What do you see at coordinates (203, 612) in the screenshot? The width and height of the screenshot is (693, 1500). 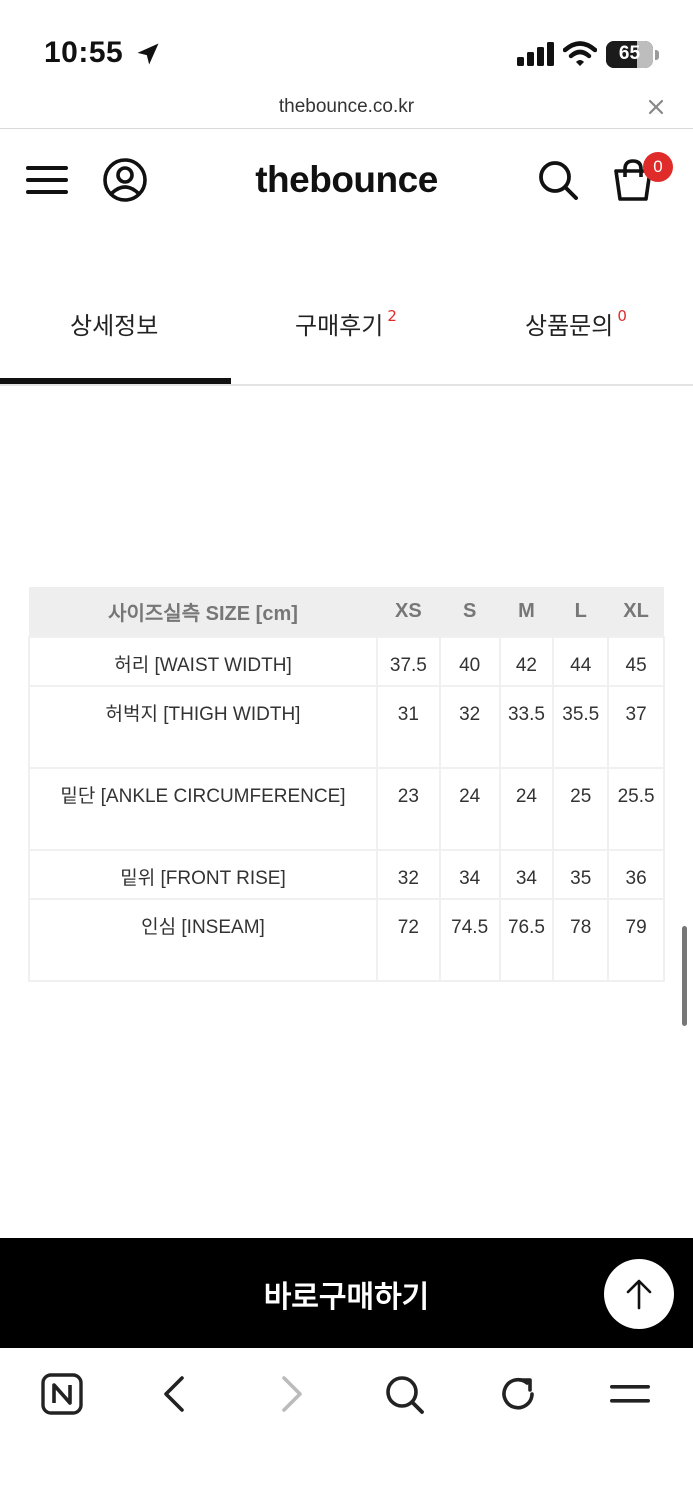 I see `table-header-label: 사이즈실측 SIZE [cm]` at bounding box center [203, 612].